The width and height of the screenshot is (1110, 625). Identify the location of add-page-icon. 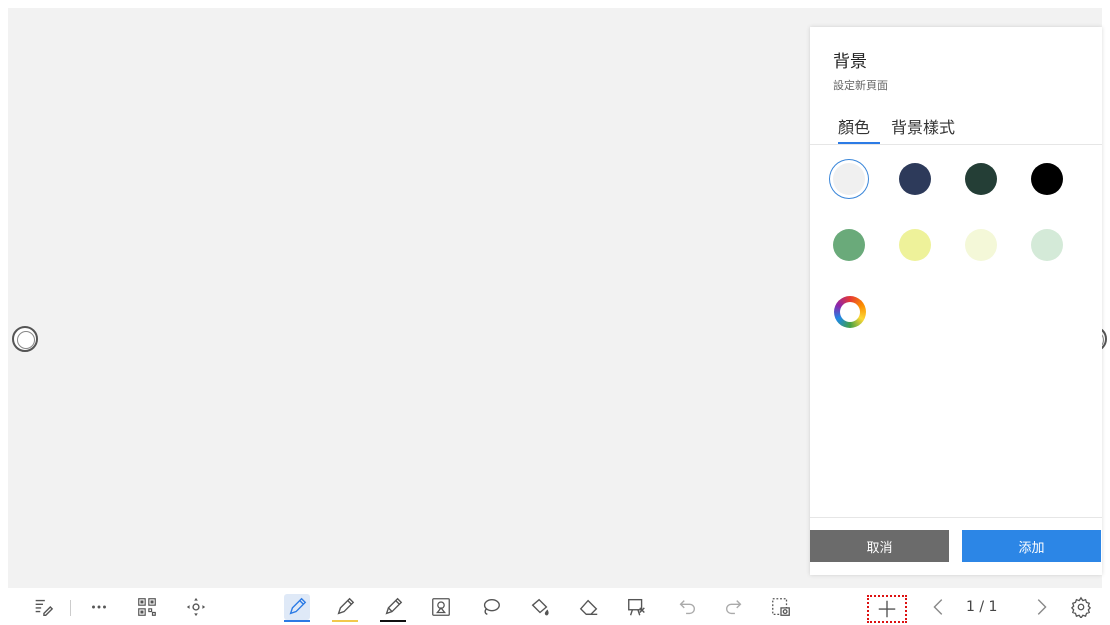
(887, 609).